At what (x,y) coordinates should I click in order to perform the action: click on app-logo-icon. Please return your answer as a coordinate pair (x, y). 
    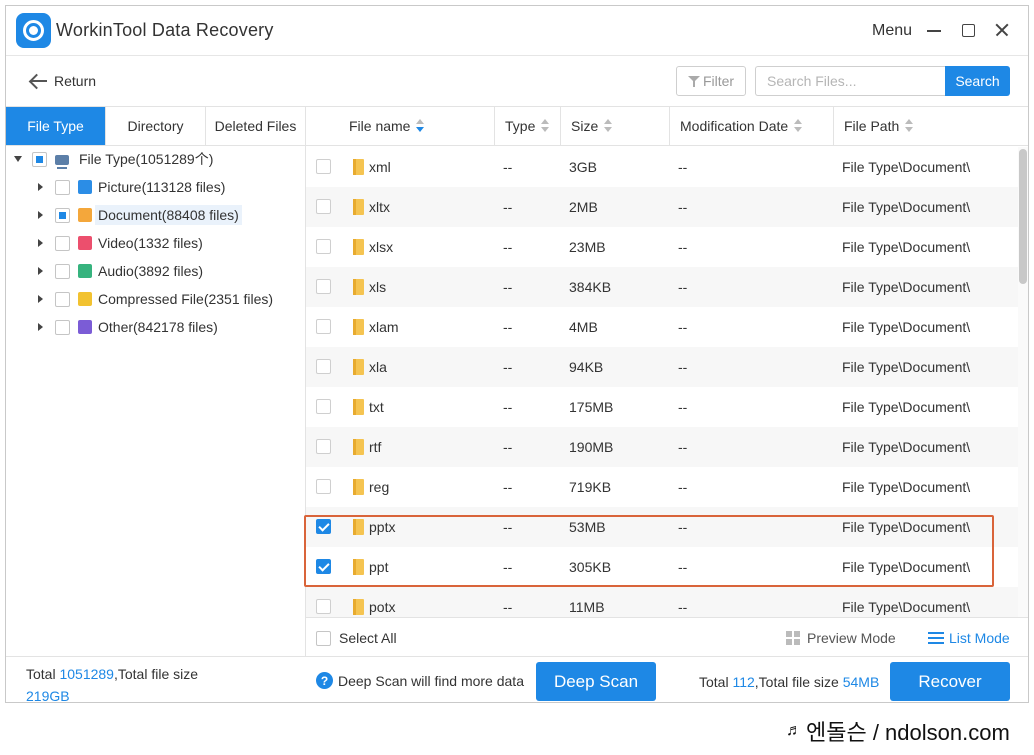
    Looking at the image, I should click on (33, 30).